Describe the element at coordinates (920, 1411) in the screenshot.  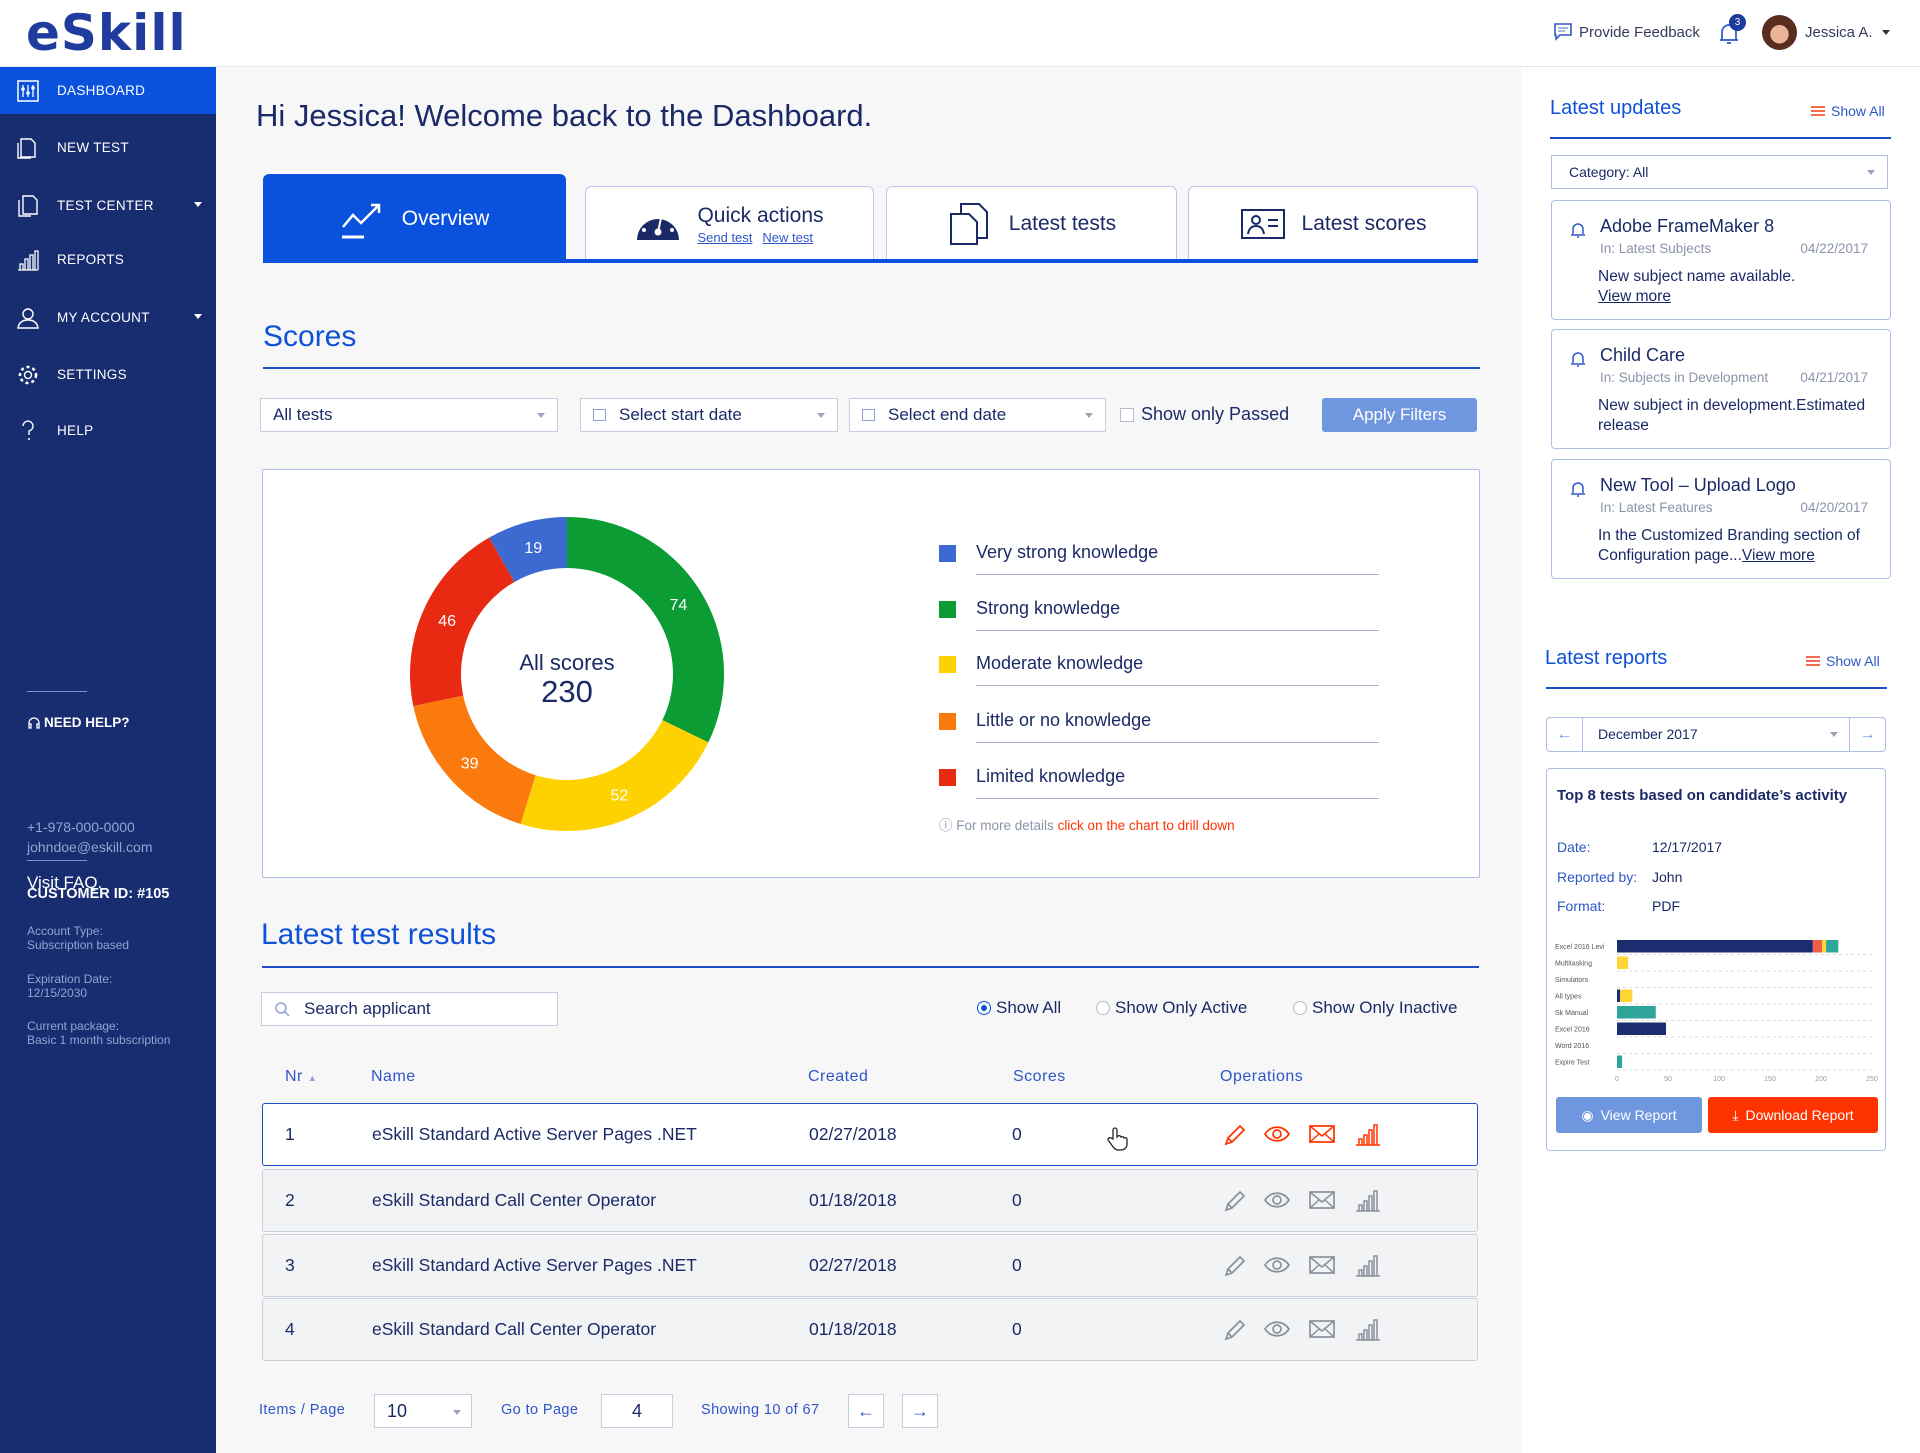
I see `next-page-button: →` at that location.